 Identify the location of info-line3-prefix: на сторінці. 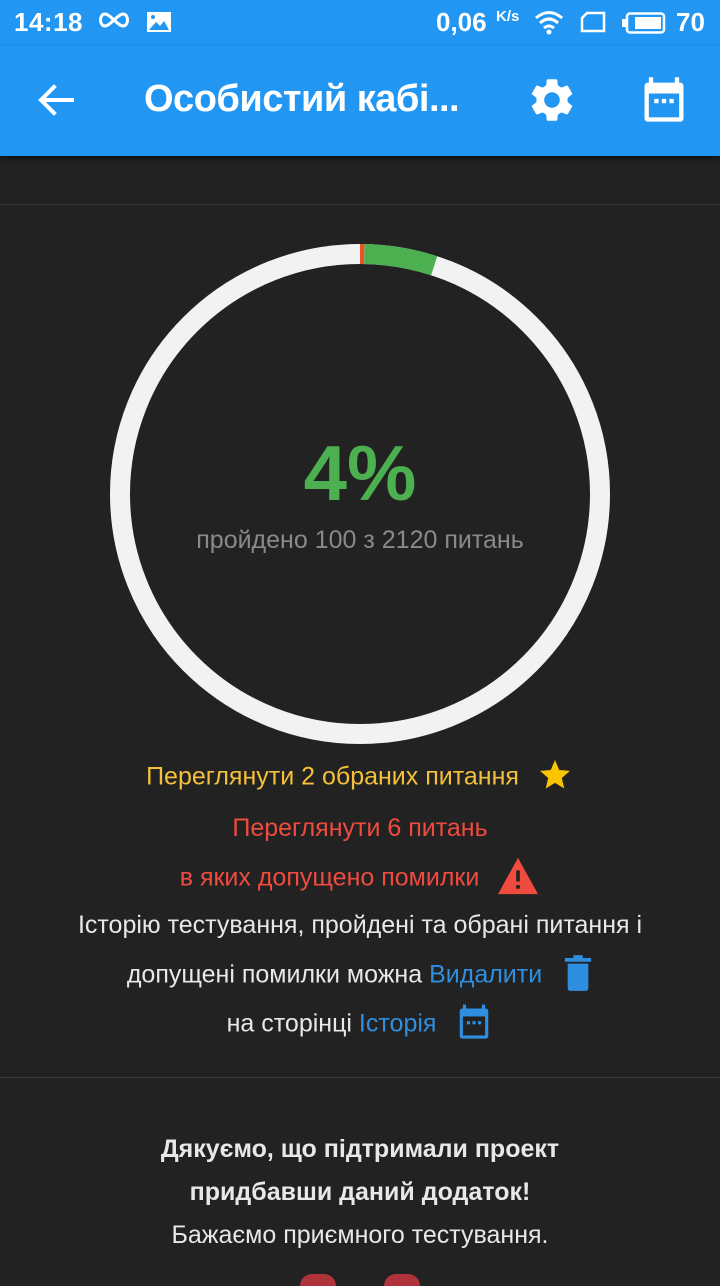
(289, 1023).